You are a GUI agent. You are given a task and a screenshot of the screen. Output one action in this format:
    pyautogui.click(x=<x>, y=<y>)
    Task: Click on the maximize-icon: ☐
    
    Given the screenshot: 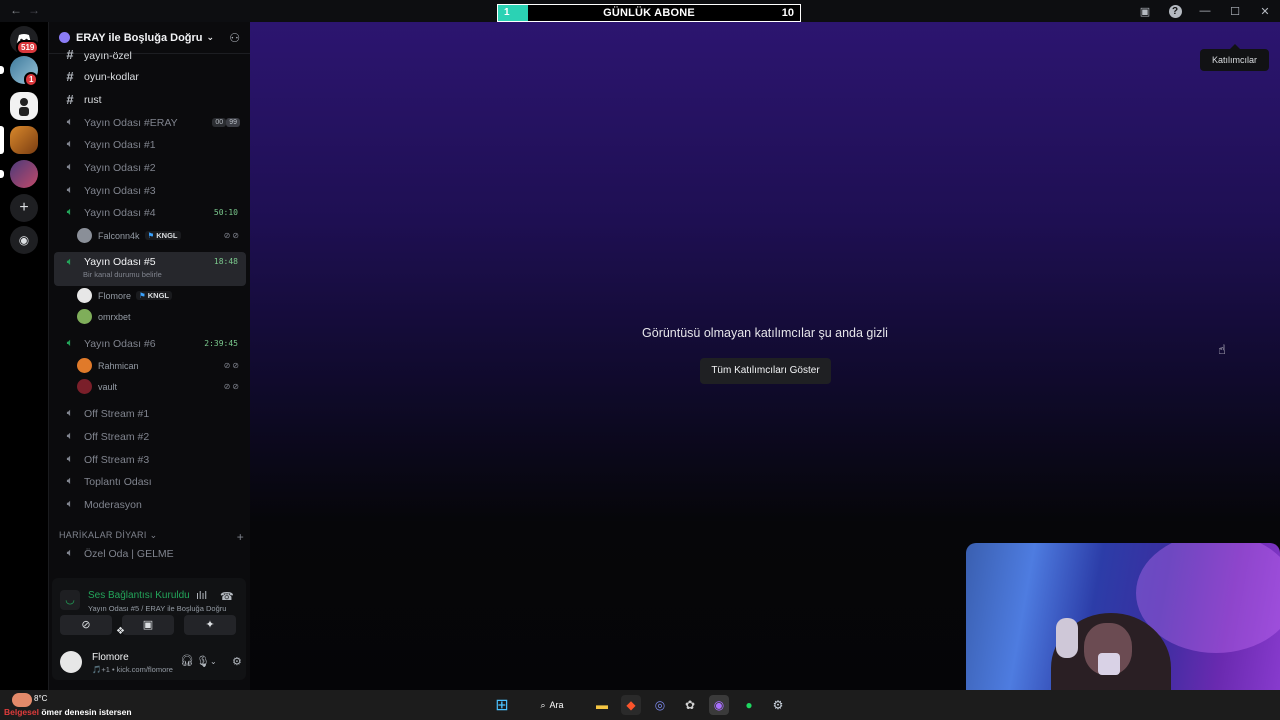 What is the action you would take?
    pyautogui.click(x=1235, y=11)
    